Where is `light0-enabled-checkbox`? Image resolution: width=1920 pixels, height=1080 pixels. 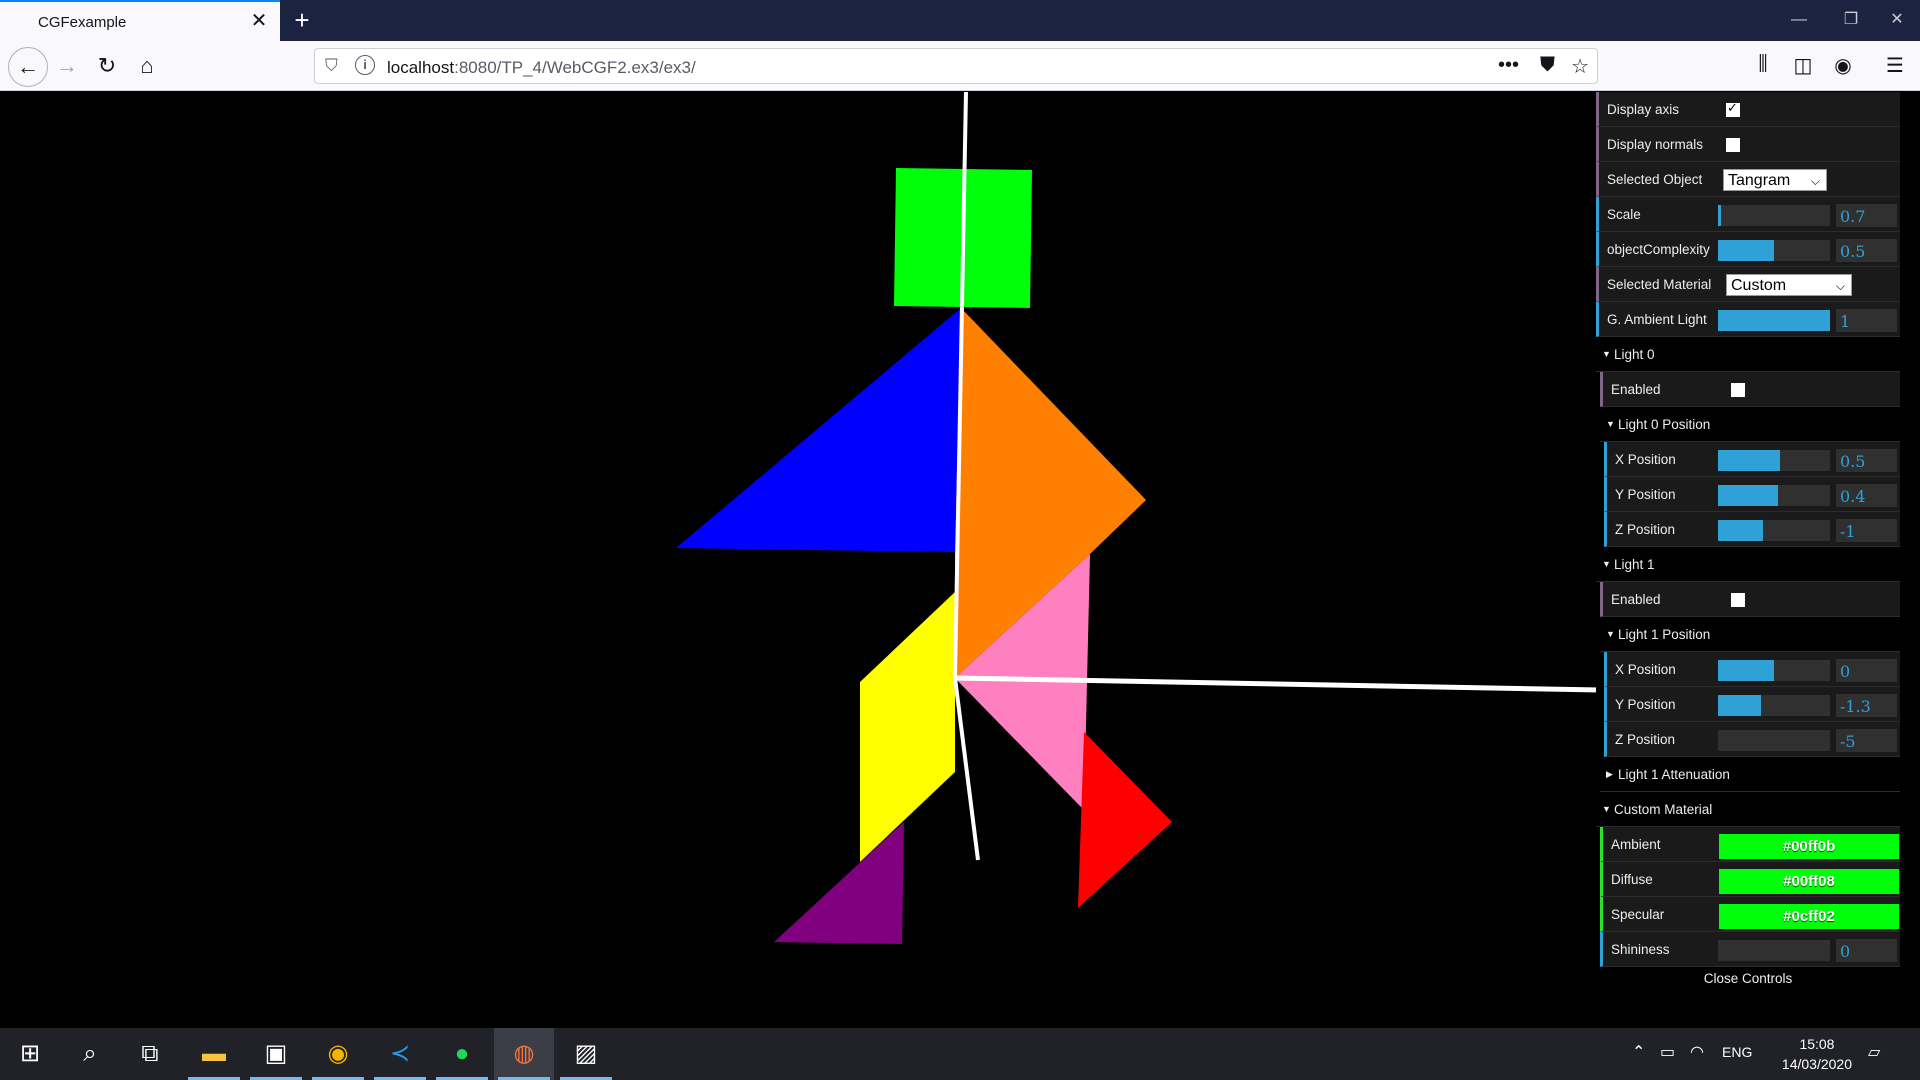
light0-enabled-checkbox is located at coordinates (1738, 390).